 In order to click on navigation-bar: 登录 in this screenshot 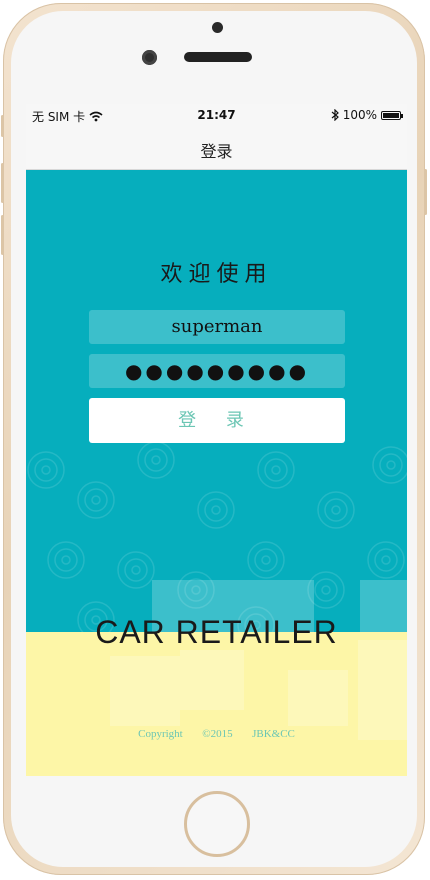, I will do `click(216, 148)`.